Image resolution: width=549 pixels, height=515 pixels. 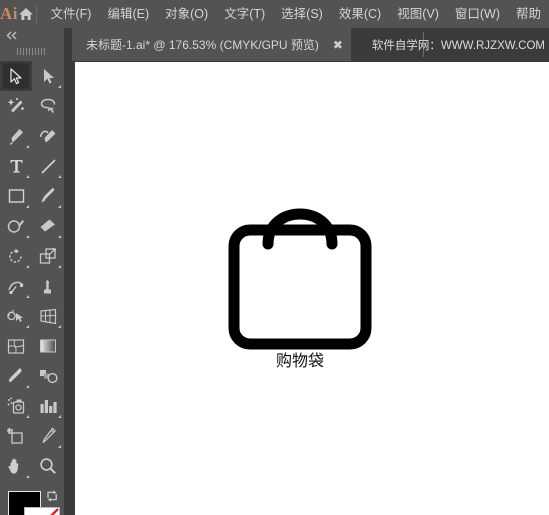 I want to click on home-icon, so click(x=26, y=14).